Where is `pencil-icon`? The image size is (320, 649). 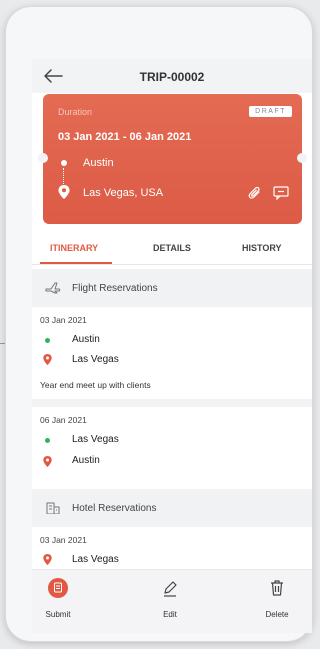 pencil-icon is located at coordinates (170, 589).